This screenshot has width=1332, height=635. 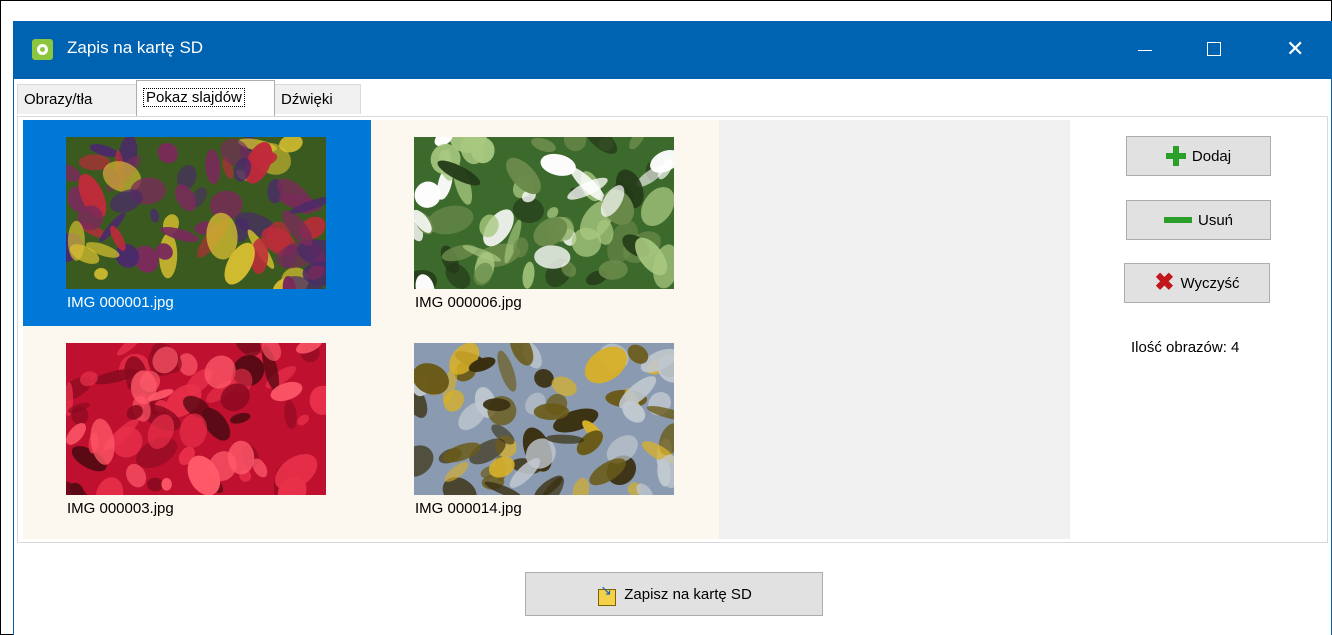 I want to click on close-icon: ✕, so click(x=1295, y=48).